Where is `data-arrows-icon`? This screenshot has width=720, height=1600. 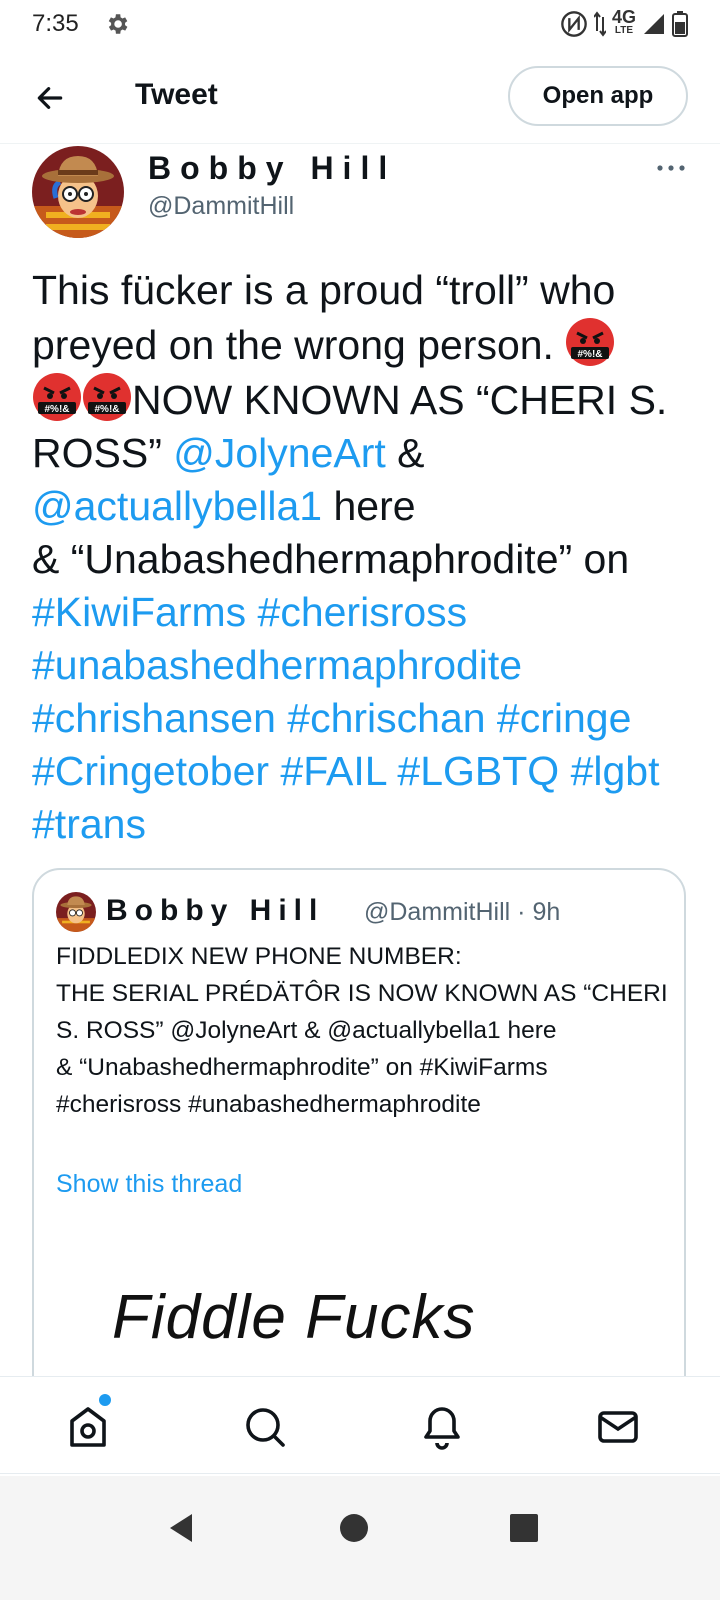 data-arrows-icon is located at coordinates (599, 24).